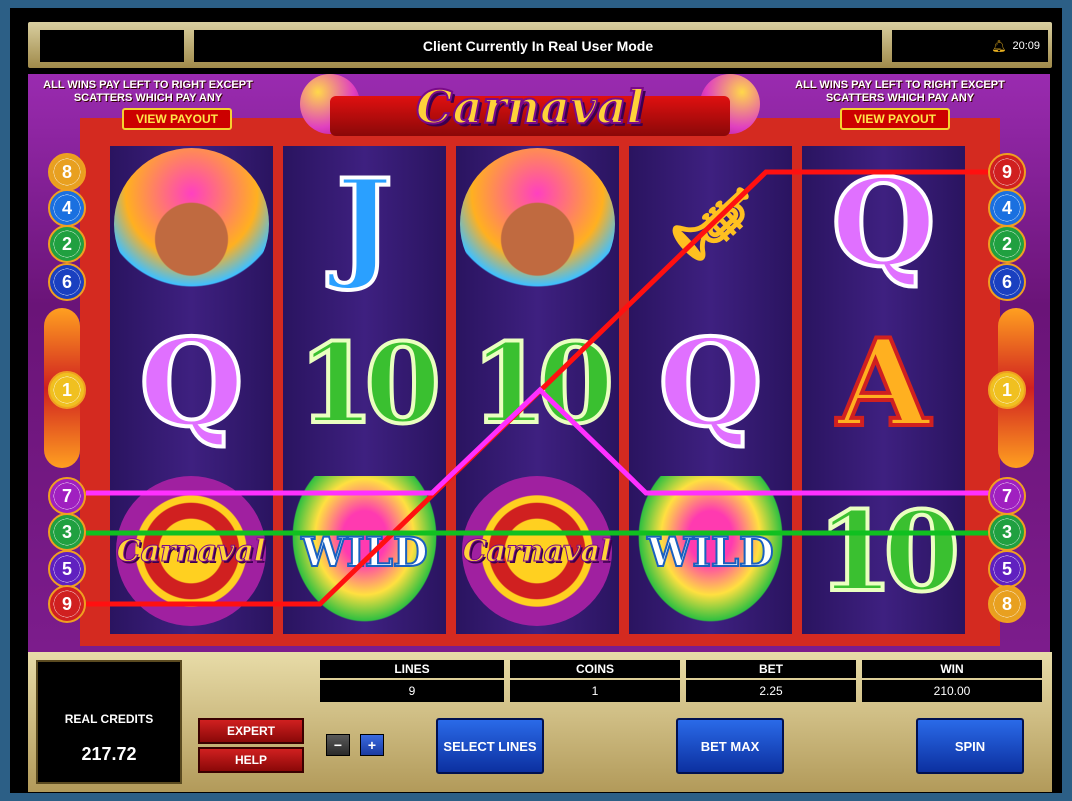 Image resolution: width=1072 pixels, height=801 pixels. I want to click on view-payout-button-right: VIEW PAYOUT, so click(895, 119).